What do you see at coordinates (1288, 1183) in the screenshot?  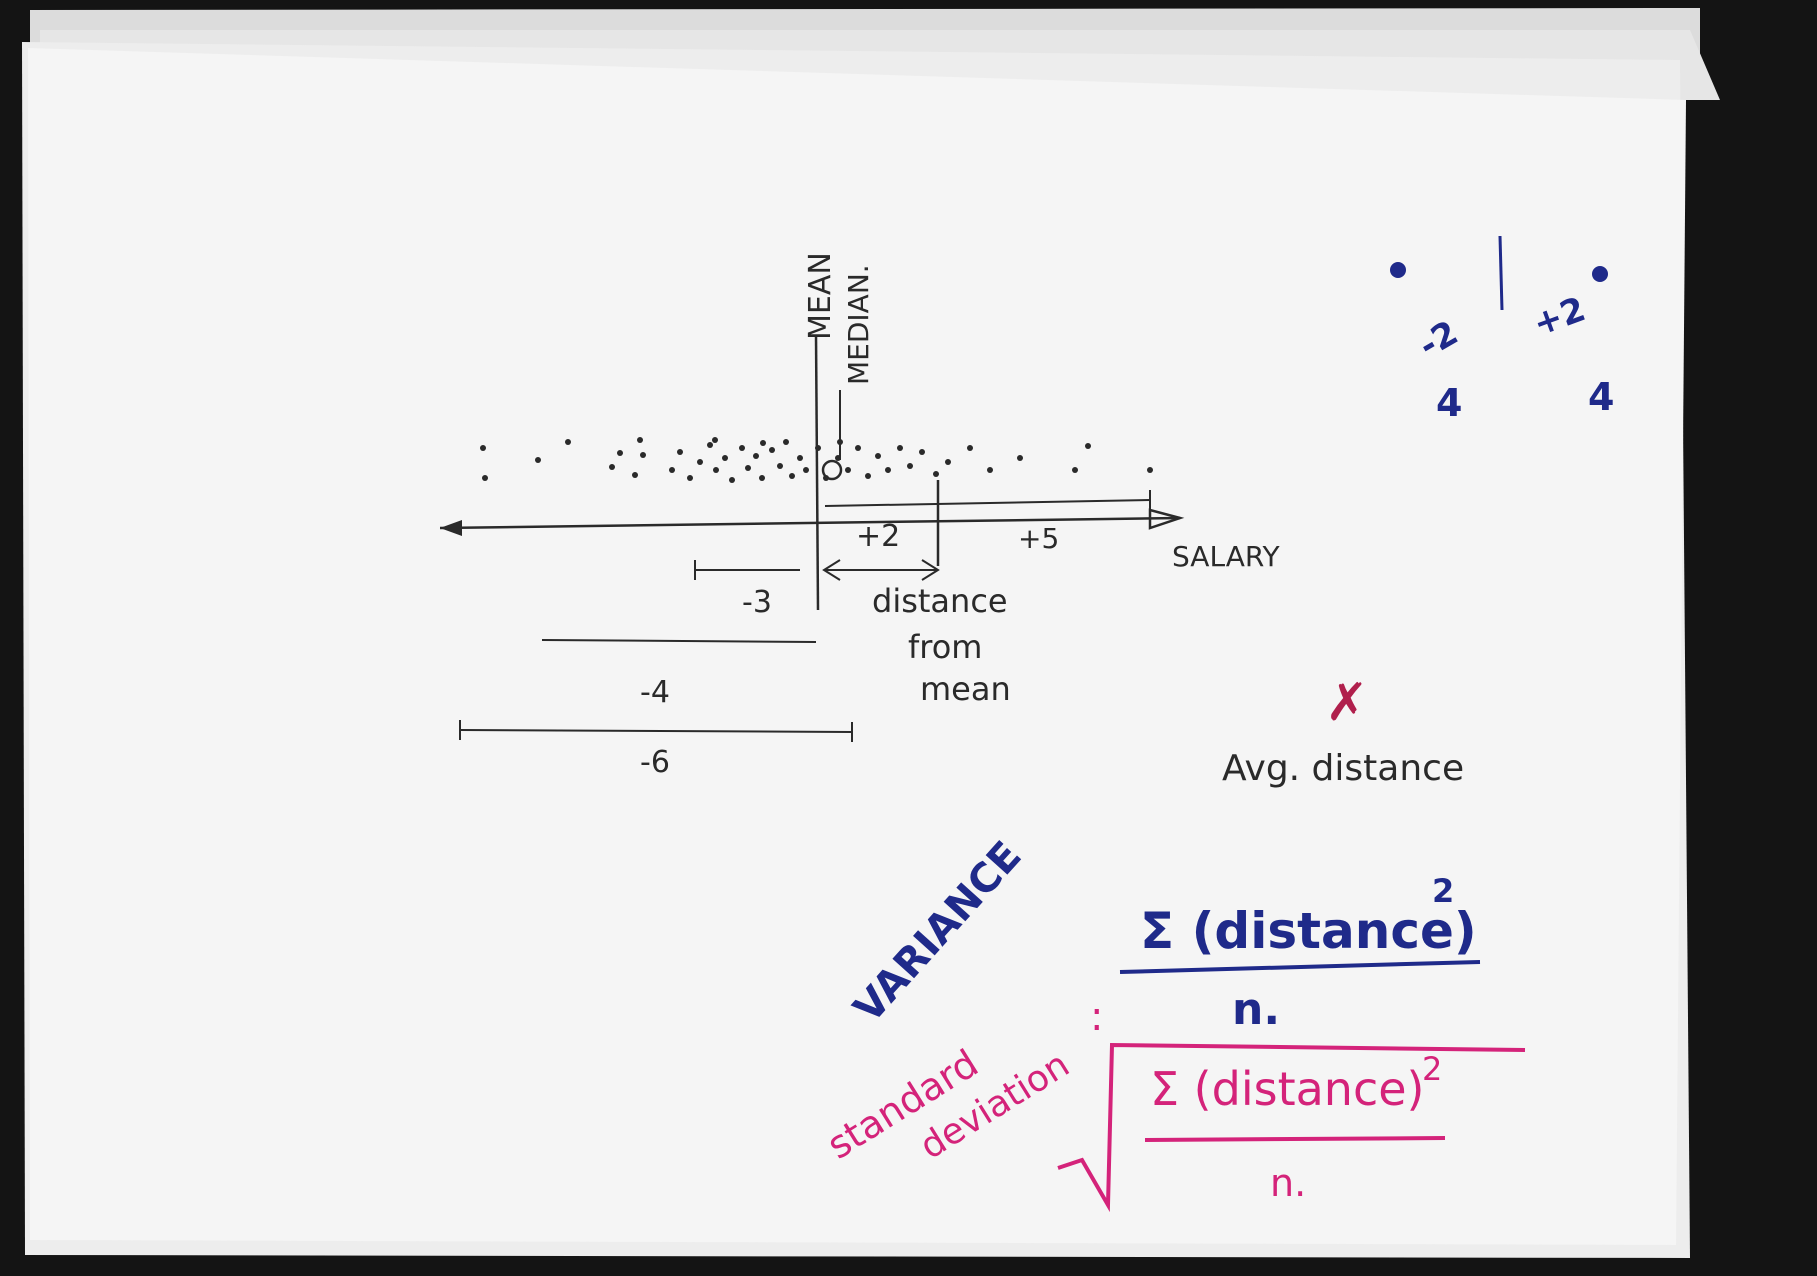 I see `std-denominator: n.` at bounding box center [1288, 1183].